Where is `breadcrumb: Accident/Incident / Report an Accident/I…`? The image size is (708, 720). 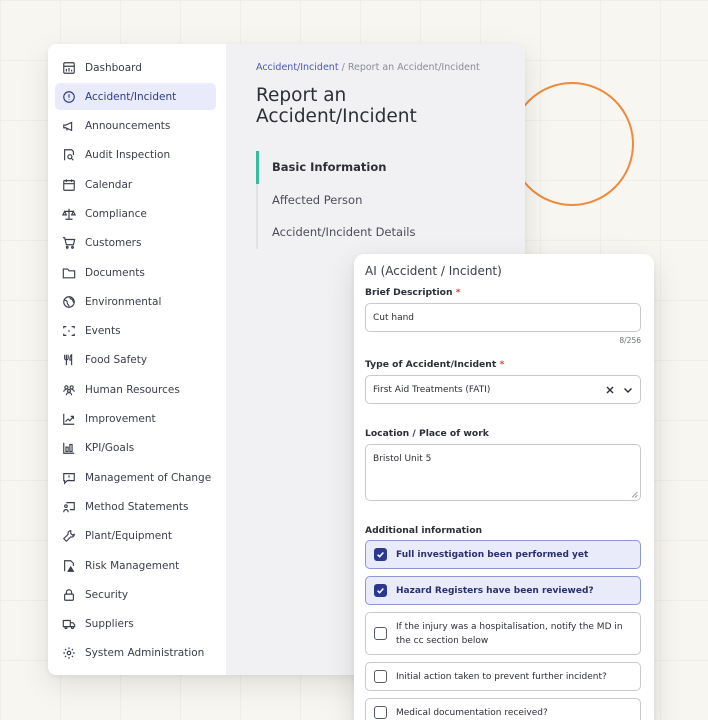 breadcrumb: Accident/Incident / Report an Accident/I… is located at coordinates (376, 67).